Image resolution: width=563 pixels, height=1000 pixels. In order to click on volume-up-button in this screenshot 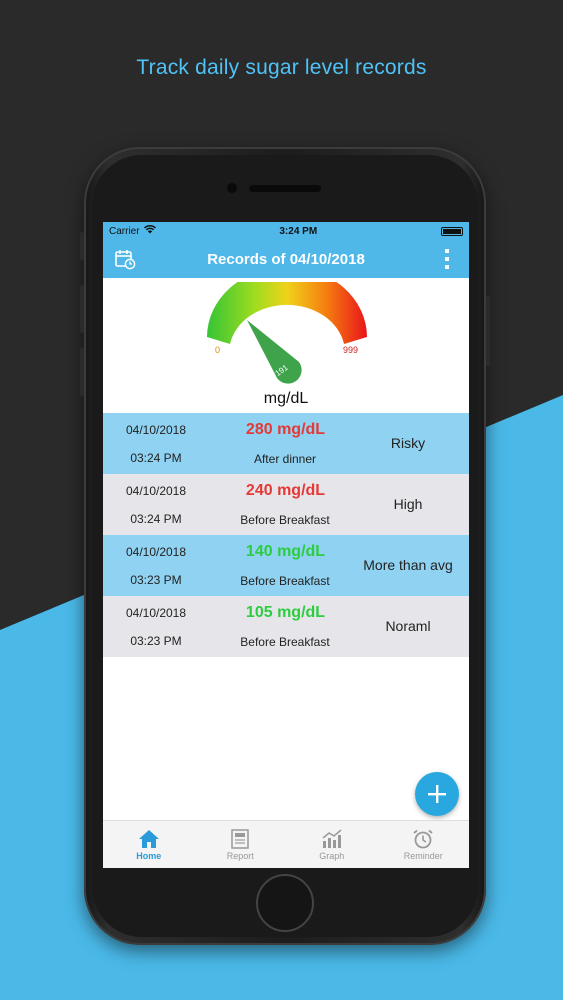, I will do `click(82, 309)`.